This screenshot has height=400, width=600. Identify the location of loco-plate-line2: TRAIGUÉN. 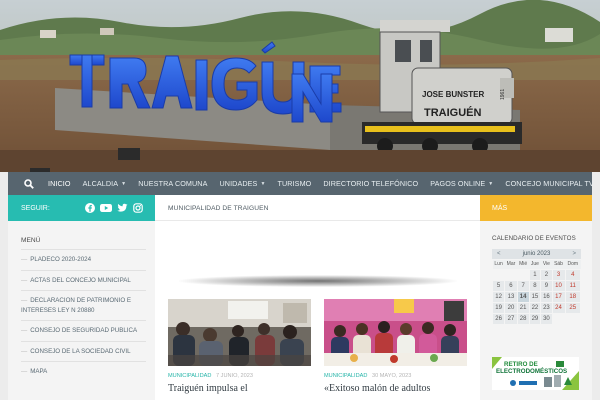
(453, 112).